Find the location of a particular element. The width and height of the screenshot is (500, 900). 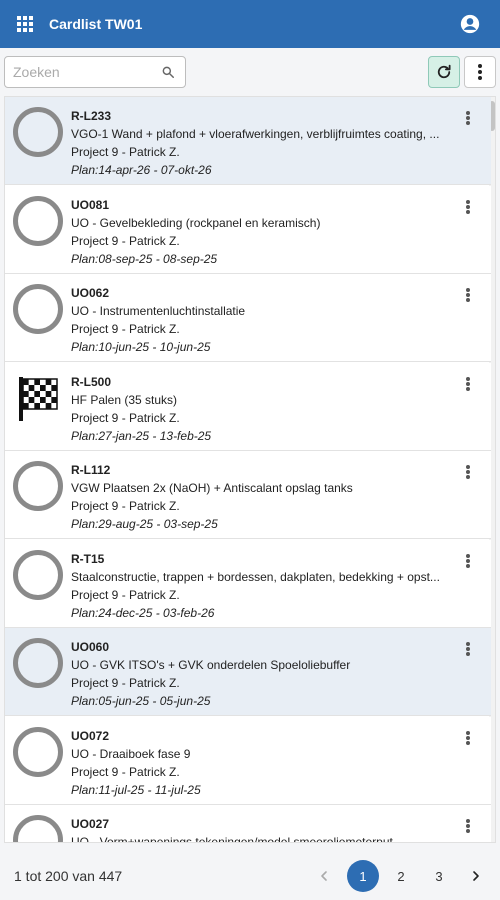

card-description: UO - Draaiboek fase 9 is located at coordinates (131, 754).